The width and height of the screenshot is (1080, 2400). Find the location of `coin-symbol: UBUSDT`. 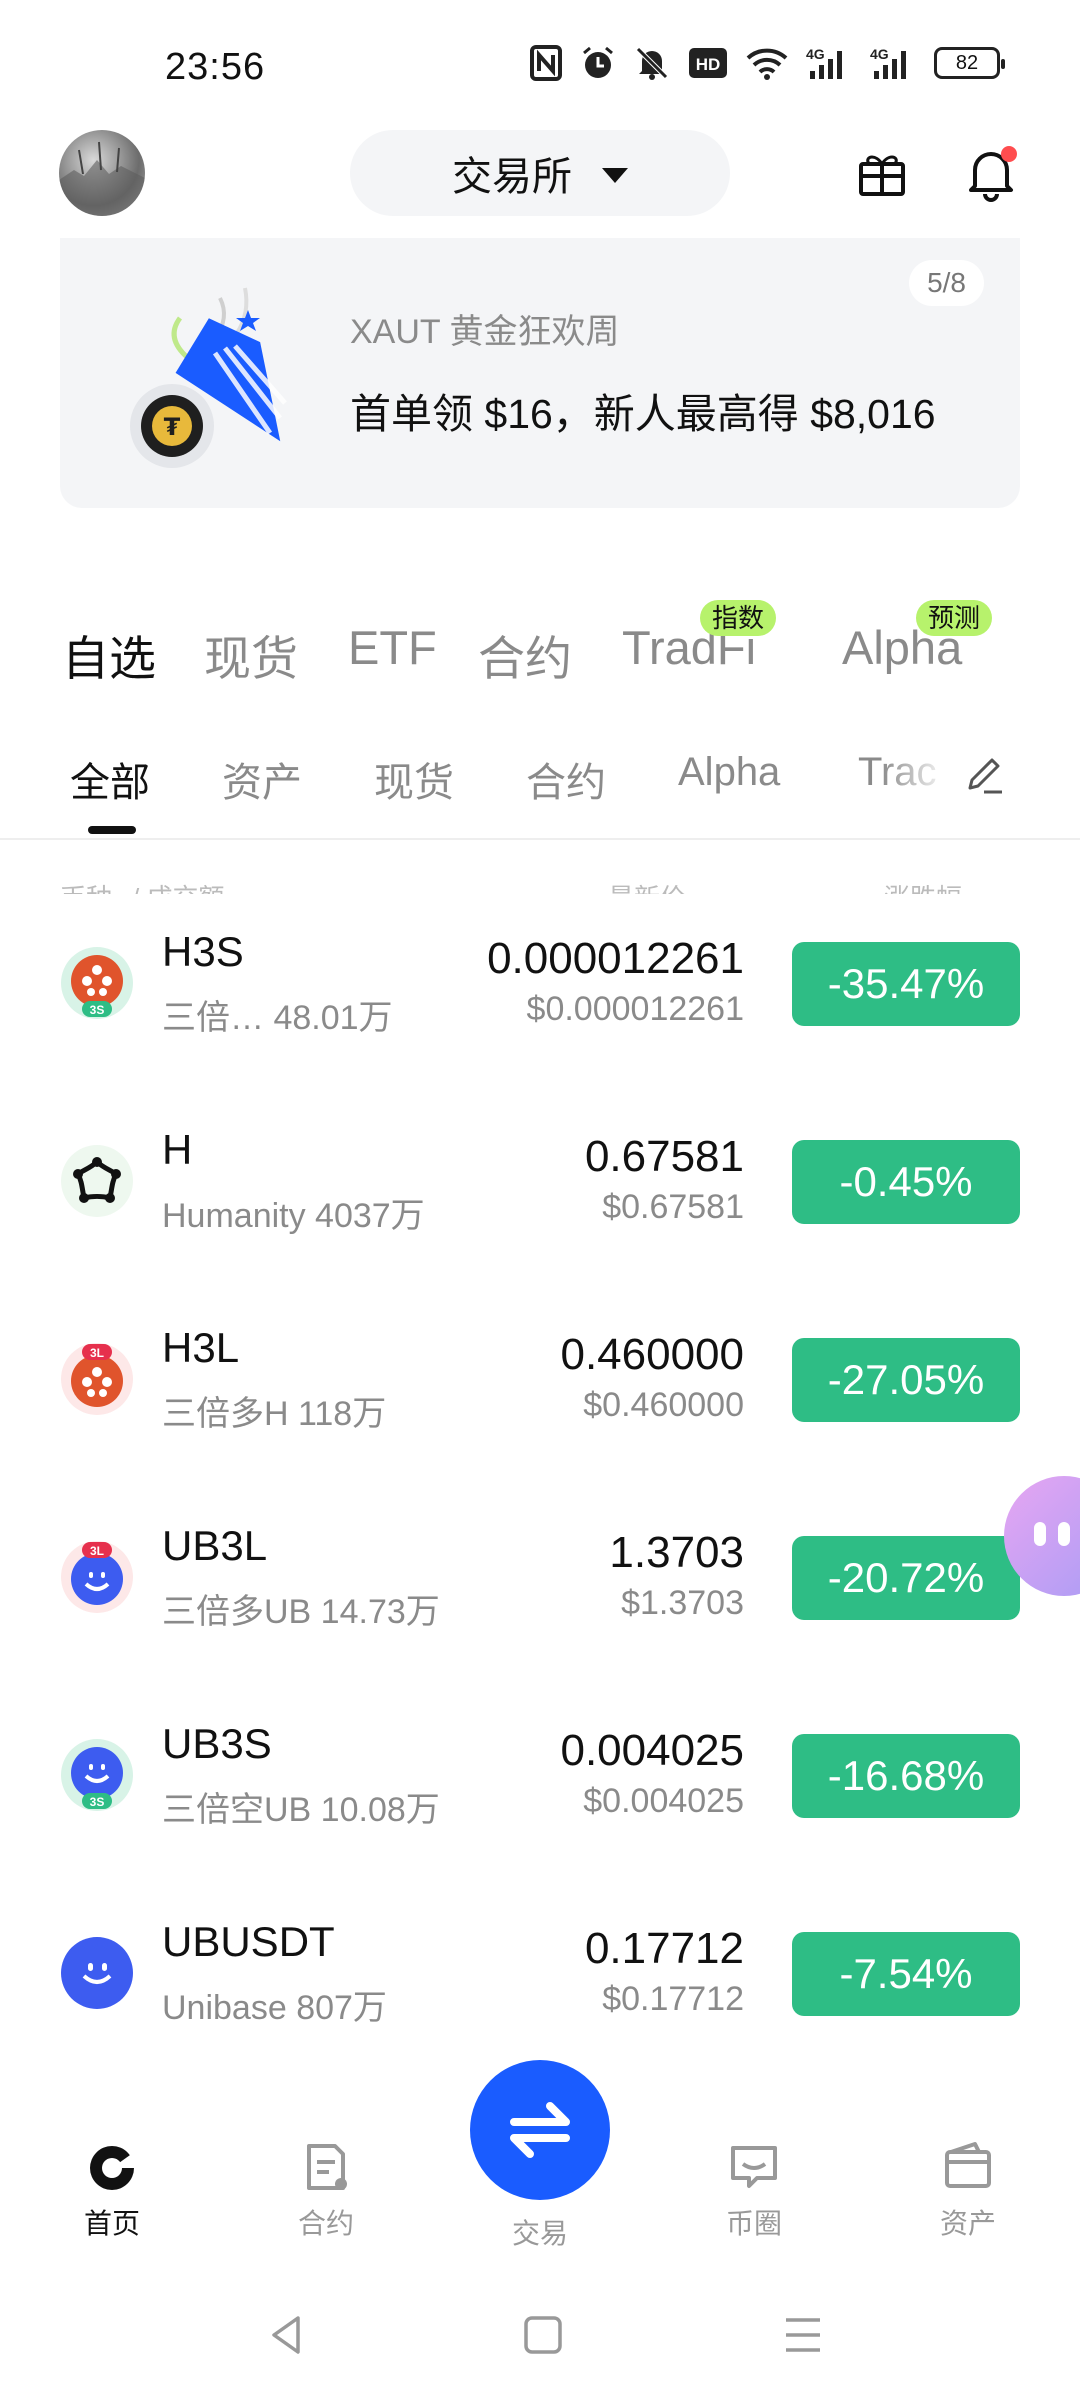

coin-symbol: UBUSDT is located at coordinates (248, 1941).